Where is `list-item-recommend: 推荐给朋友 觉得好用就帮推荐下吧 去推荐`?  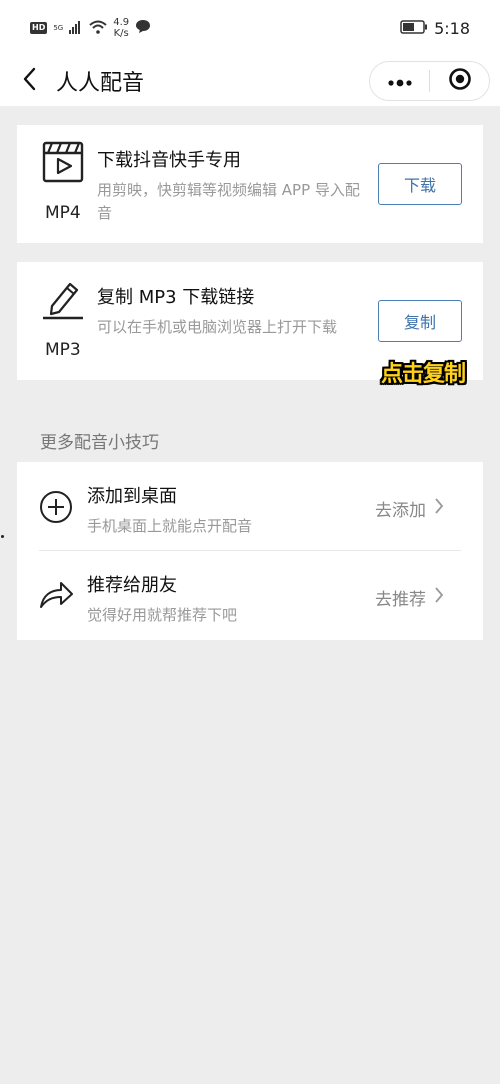 list-item-recommend: 推荐给朋友 觉得好用就帮推荐下吧 去推荐 is located at coordinates (250, 595).